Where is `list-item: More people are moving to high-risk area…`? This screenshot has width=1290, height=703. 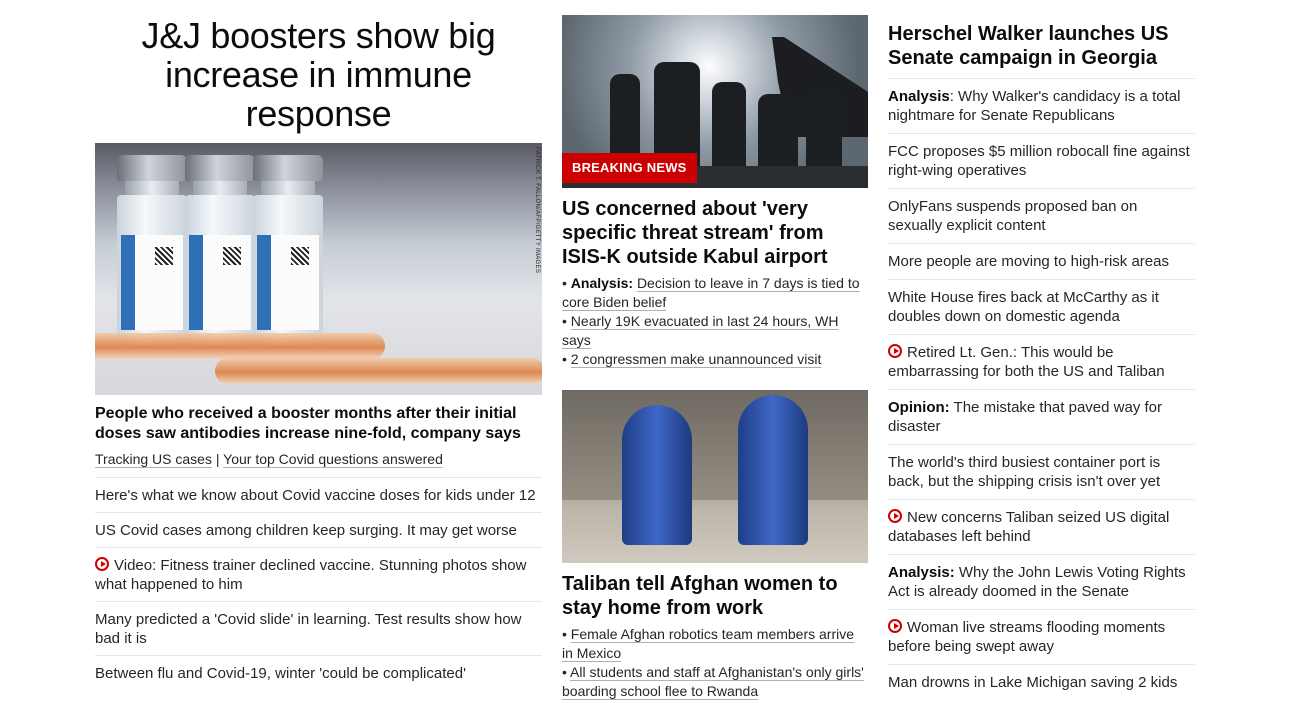 list-item: More people are moving to high-risk area… is located at coordinates (1041, 262).